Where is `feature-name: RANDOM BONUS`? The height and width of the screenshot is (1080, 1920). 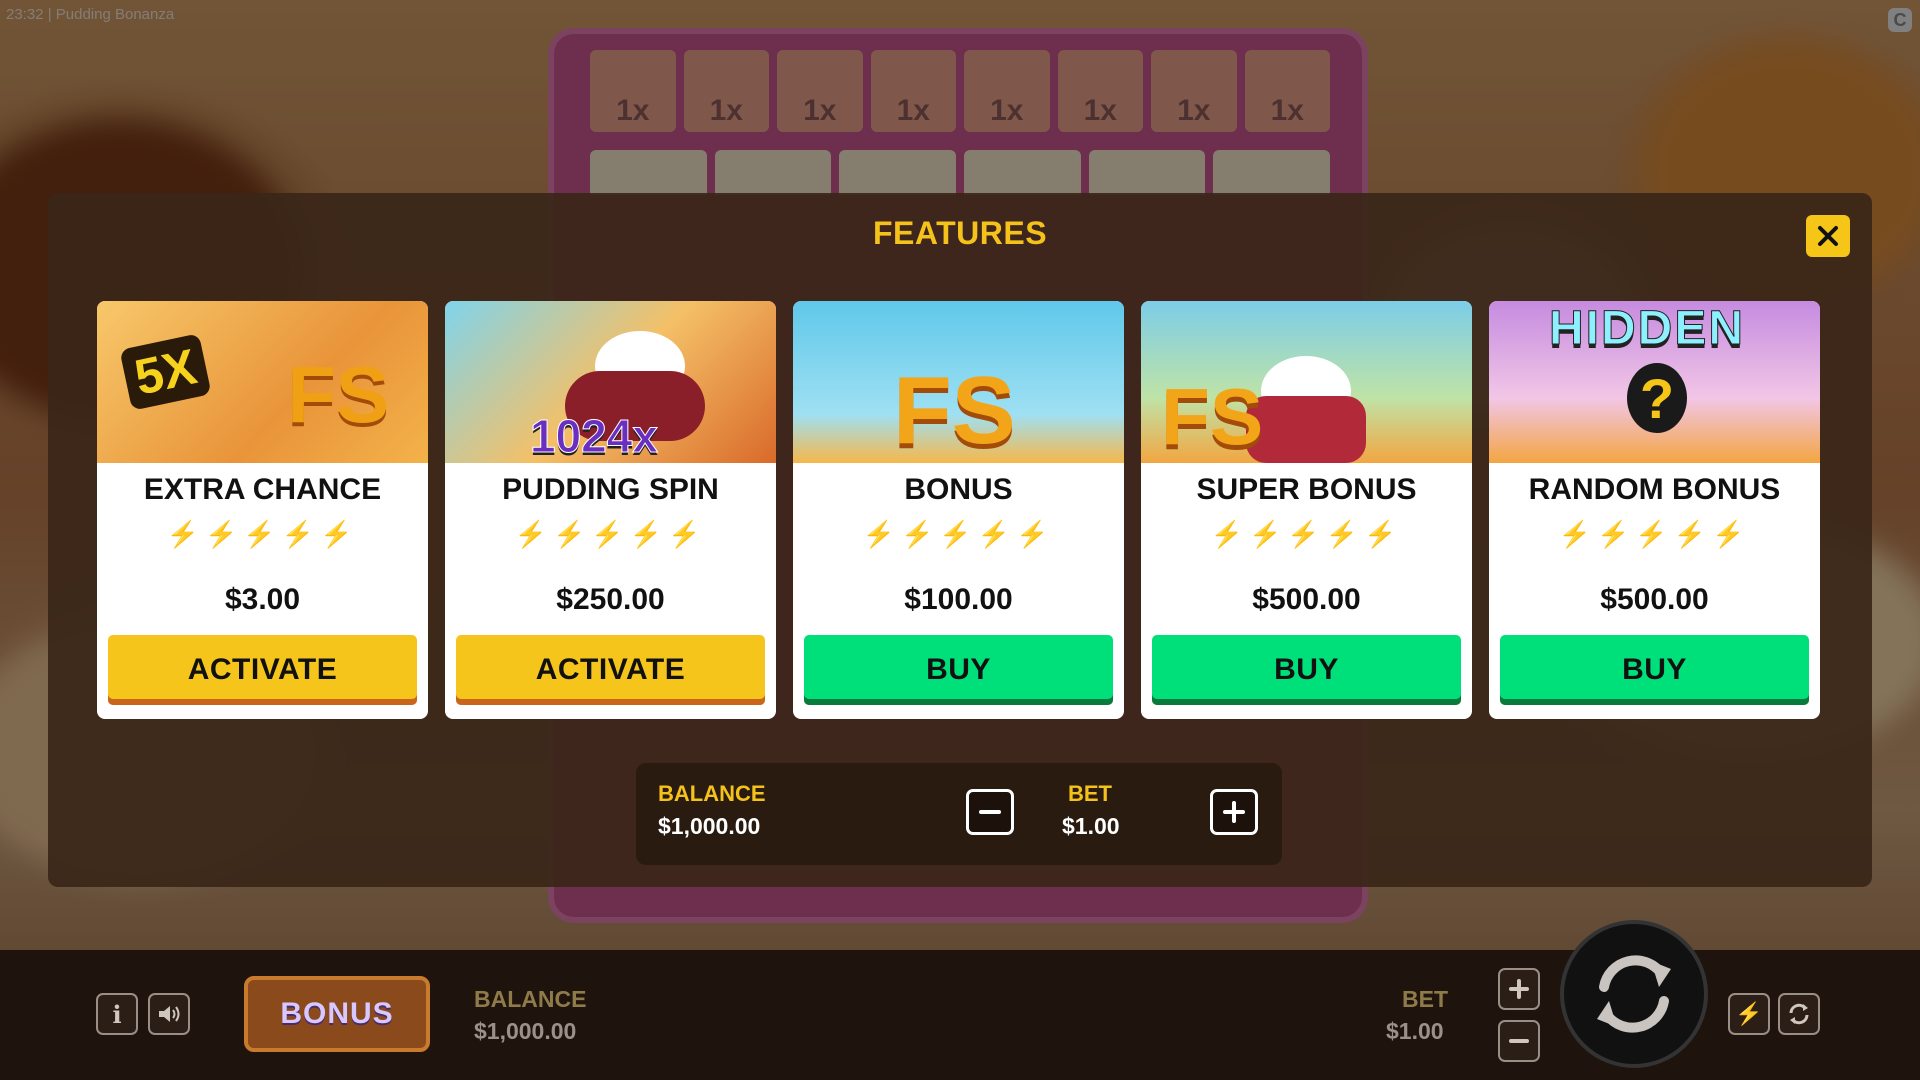
feature-name: RANDOM BONUS is located at coordinates (1654, 489).